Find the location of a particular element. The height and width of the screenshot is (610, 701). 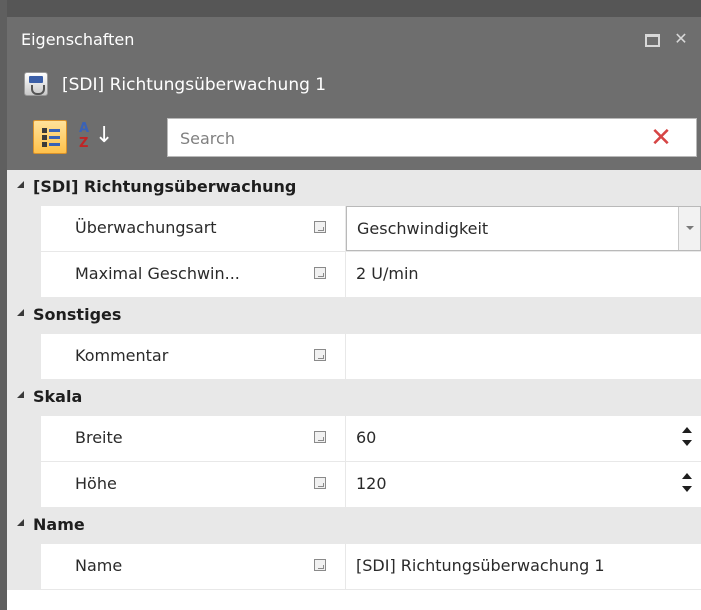

property-name-cell: Breite is located at coordinates (172, 438).